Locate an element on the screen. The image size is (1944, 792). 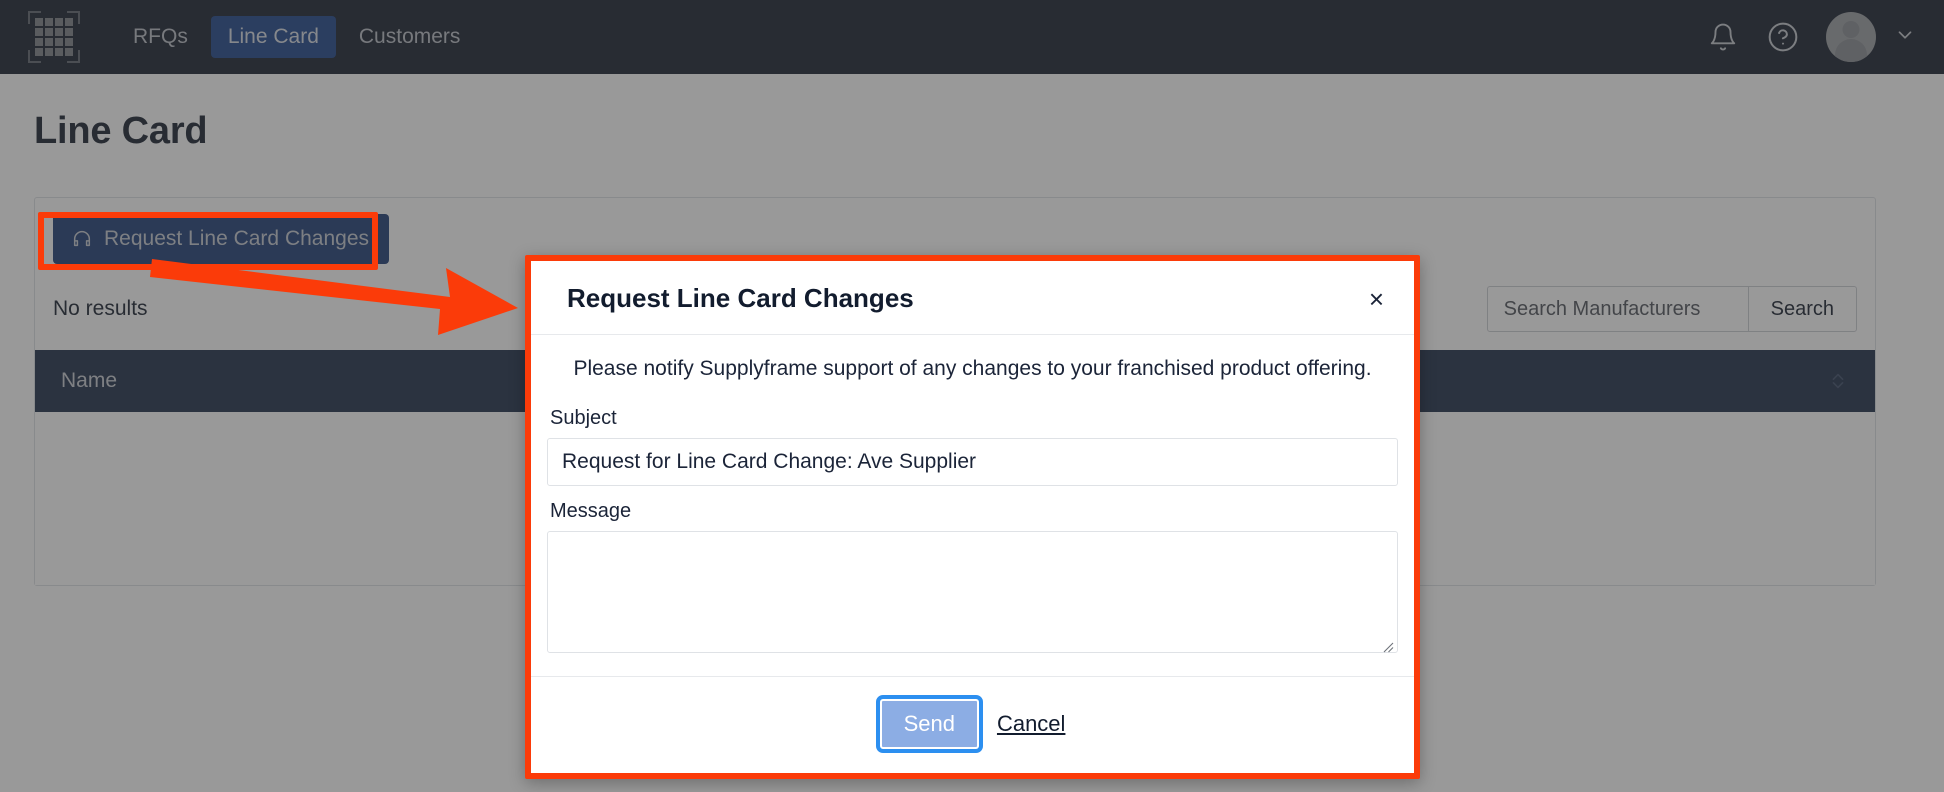
modal-title: Request Line Card Changes is located at coordinates (740, 298).